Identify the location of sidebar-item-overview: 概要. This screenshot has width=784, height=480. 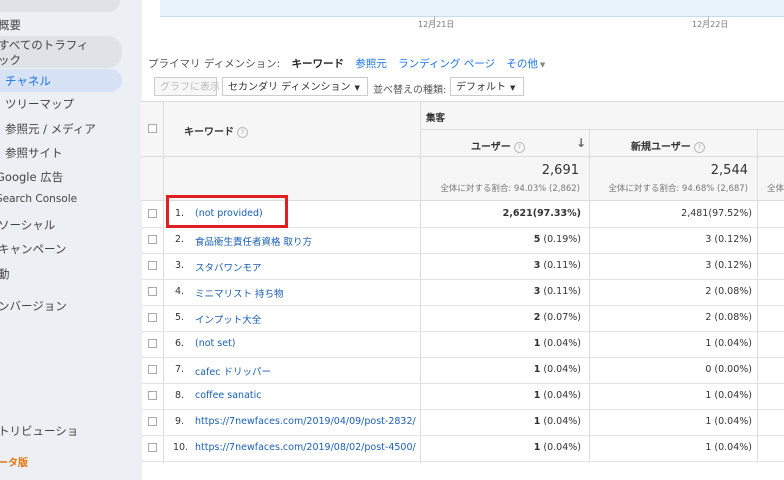
(10, 25).